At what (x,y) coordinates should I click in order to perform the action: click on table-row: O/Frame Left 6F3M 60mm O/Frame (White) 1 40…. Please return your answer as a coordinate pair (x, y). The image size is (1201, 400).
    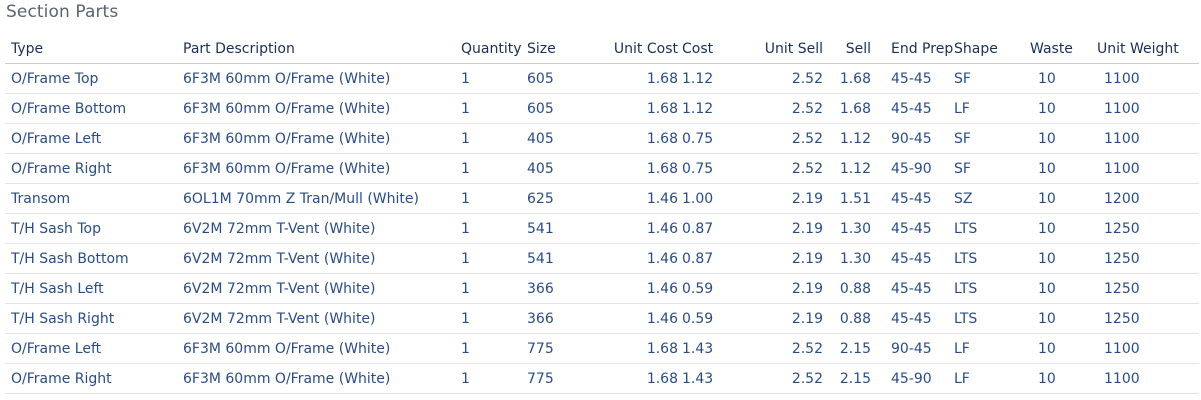
    Looking at the image, I should click on (602, 138).